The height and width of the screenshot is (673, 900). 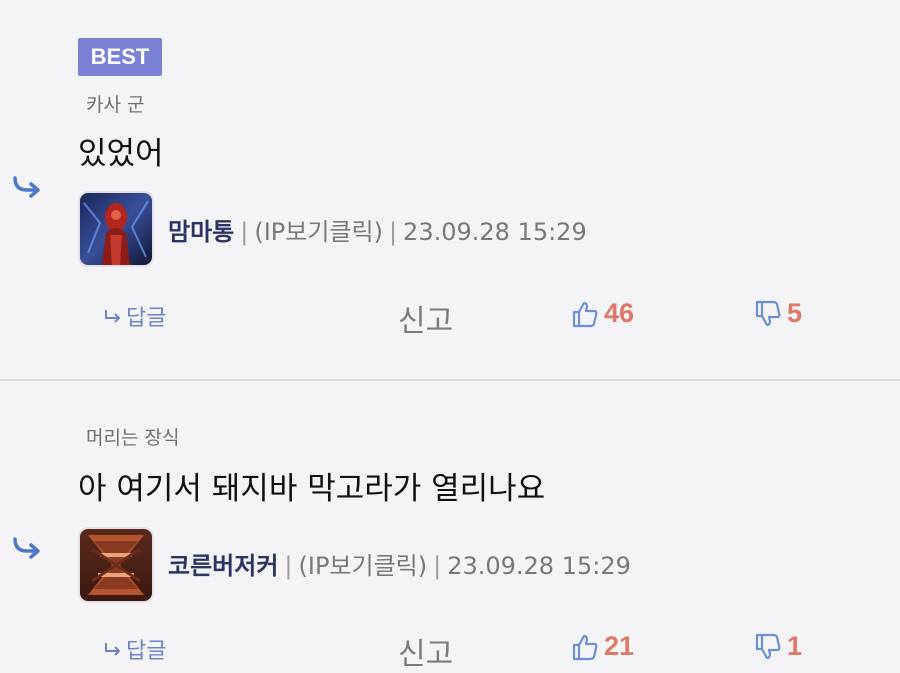 What do you see at coordinates (120, 57) in the screenshot?
I see `best-badge: BEST` at bounding box center [120, 57].